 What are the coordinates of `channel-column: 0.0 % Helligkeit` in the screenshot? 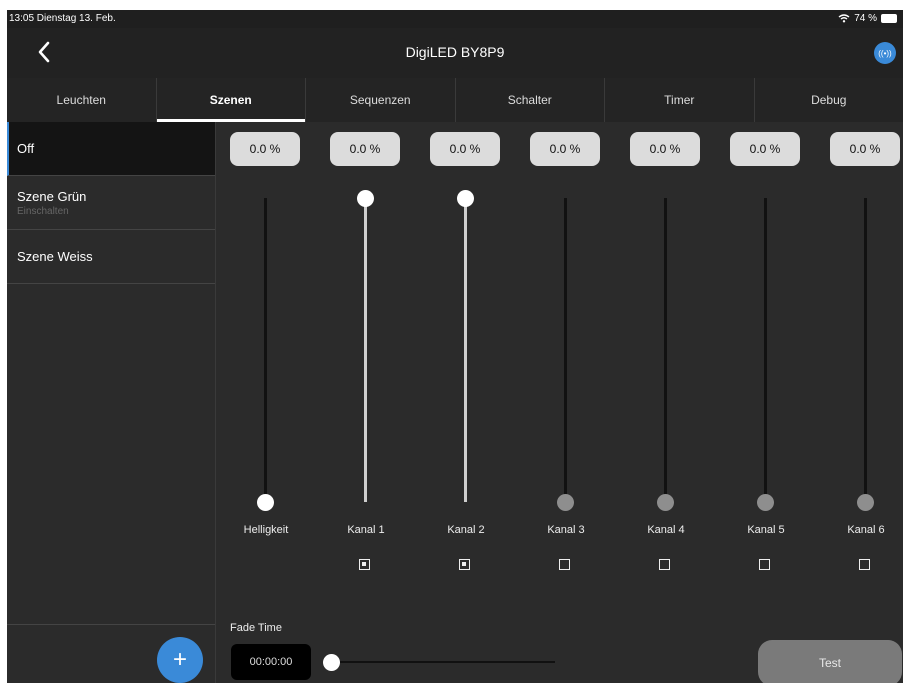 It's located at (266, 352).